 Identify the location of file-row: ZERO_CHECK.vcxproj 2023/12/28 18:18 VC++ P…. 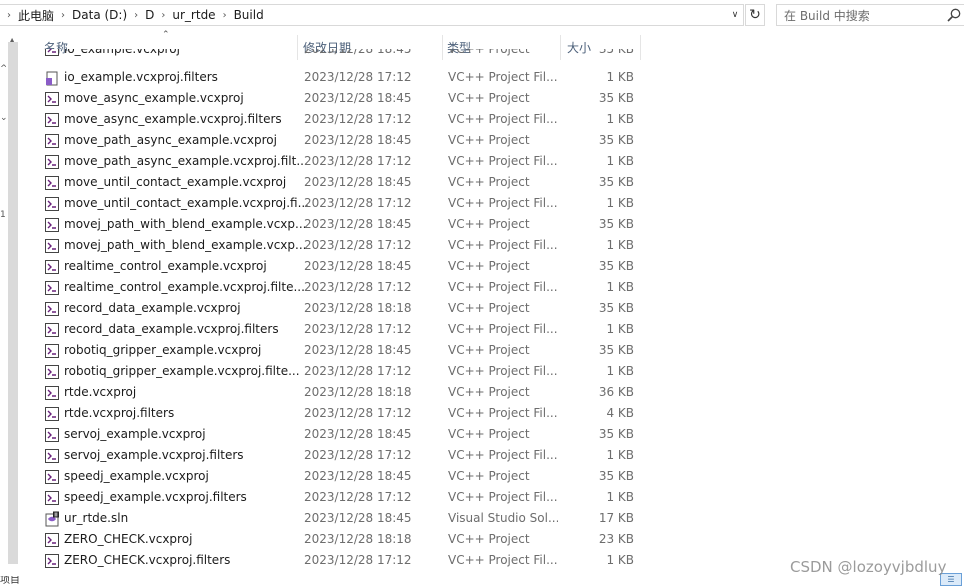
(492, 539).